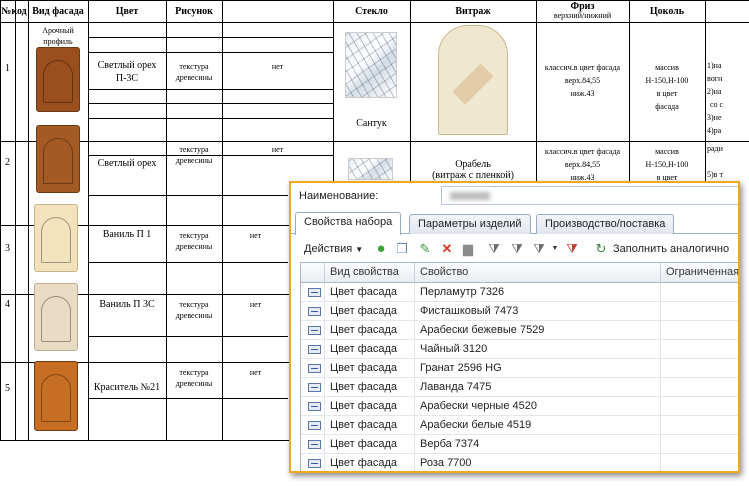 This screenshot has height=494, width=749. I want to click on property-value-cell: Роза 7700, so click(538, 462).